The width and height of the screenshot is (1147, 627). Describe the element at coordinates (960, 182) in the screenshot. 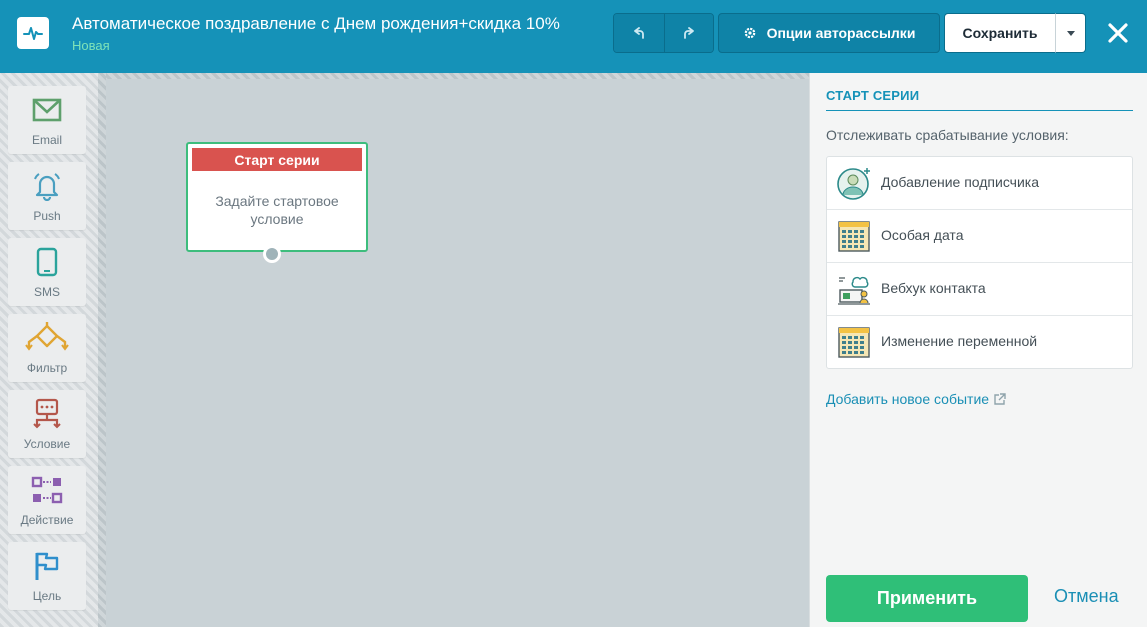

I see `event-label: Добавление подписчика` at that location.